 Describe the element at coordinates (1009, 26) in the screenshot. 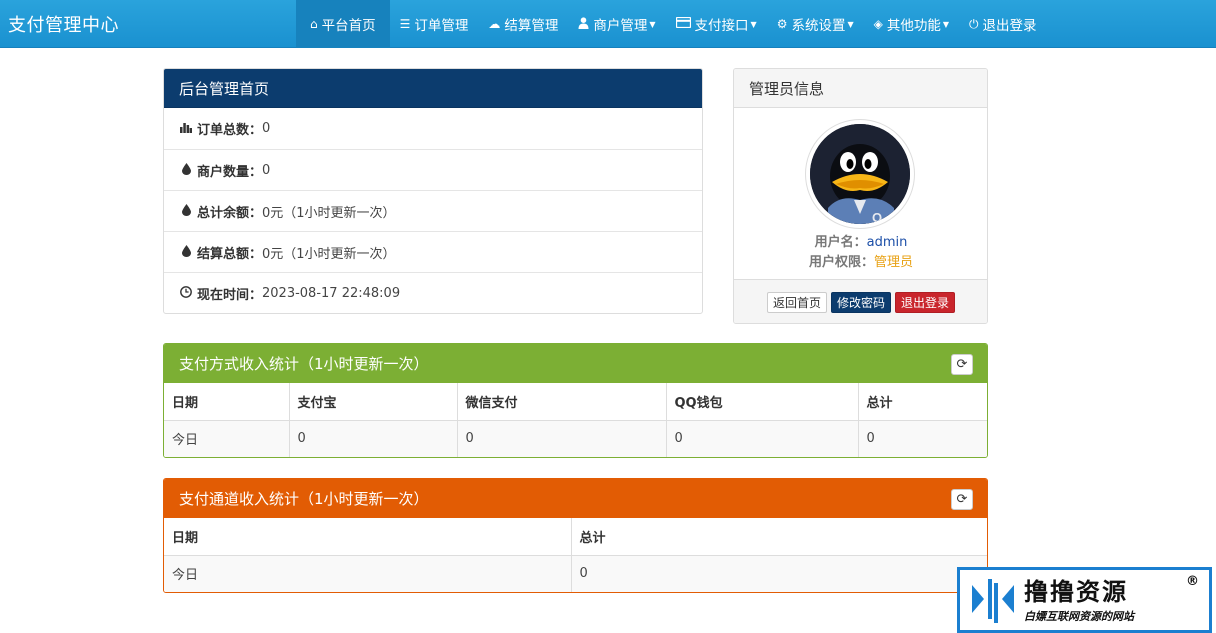

I see `nav-item-label: 退出登录` at that location.